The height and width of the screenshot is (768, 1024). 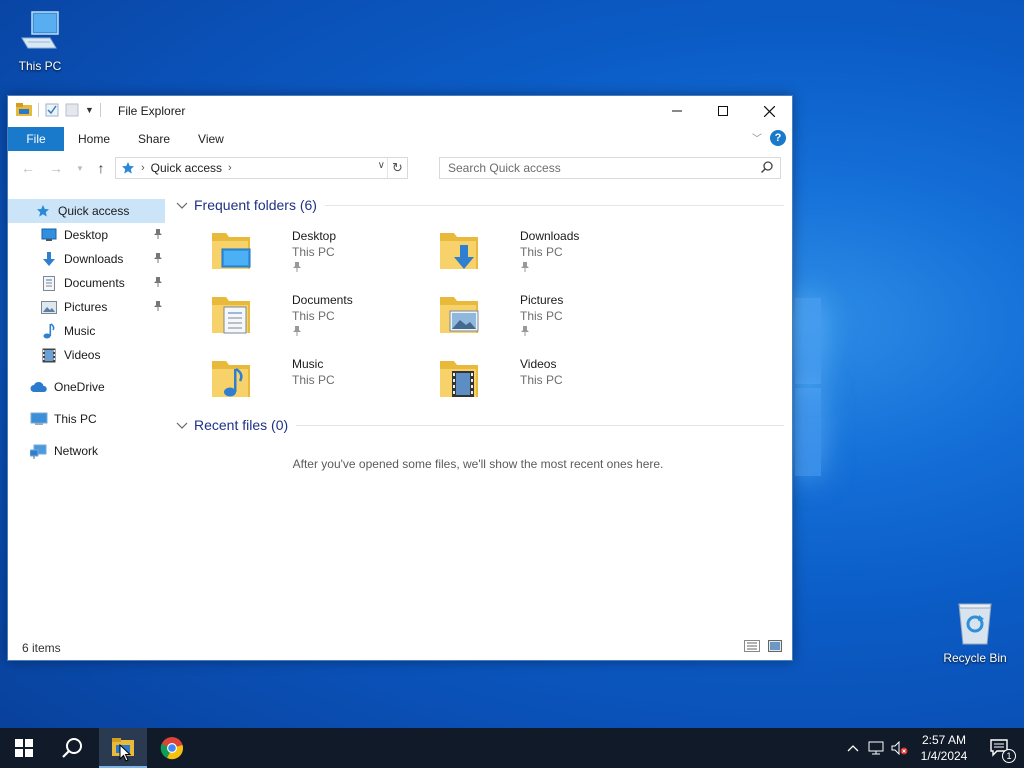 I want to click on desktop-wallpaper-logo, so click(x=875, y=385).